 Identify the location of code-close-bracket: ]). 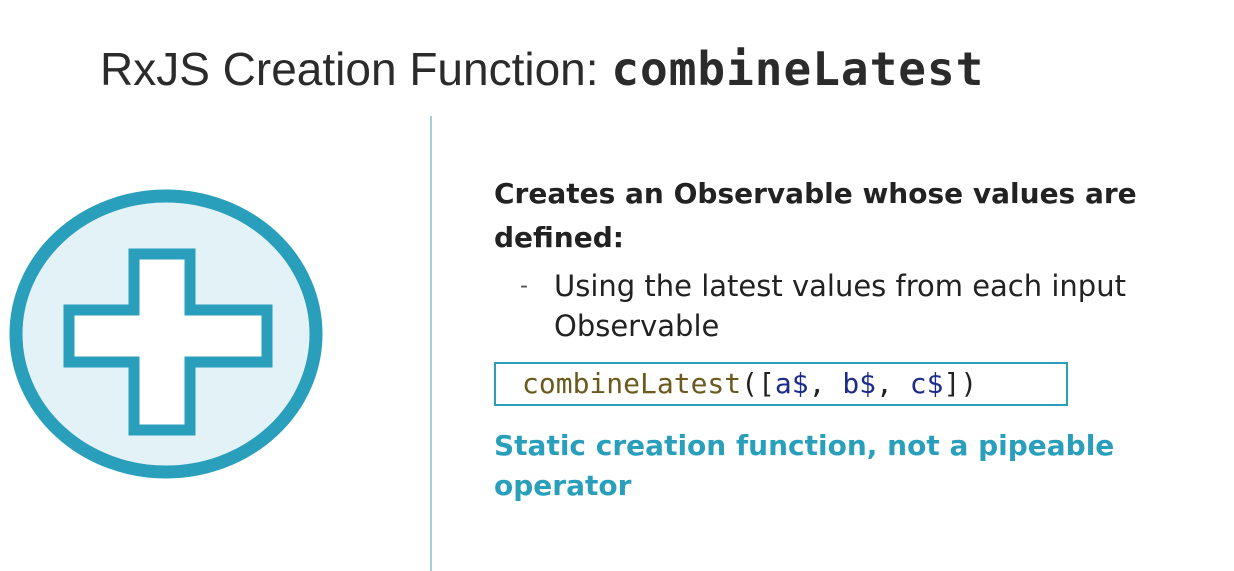
(960, 383).